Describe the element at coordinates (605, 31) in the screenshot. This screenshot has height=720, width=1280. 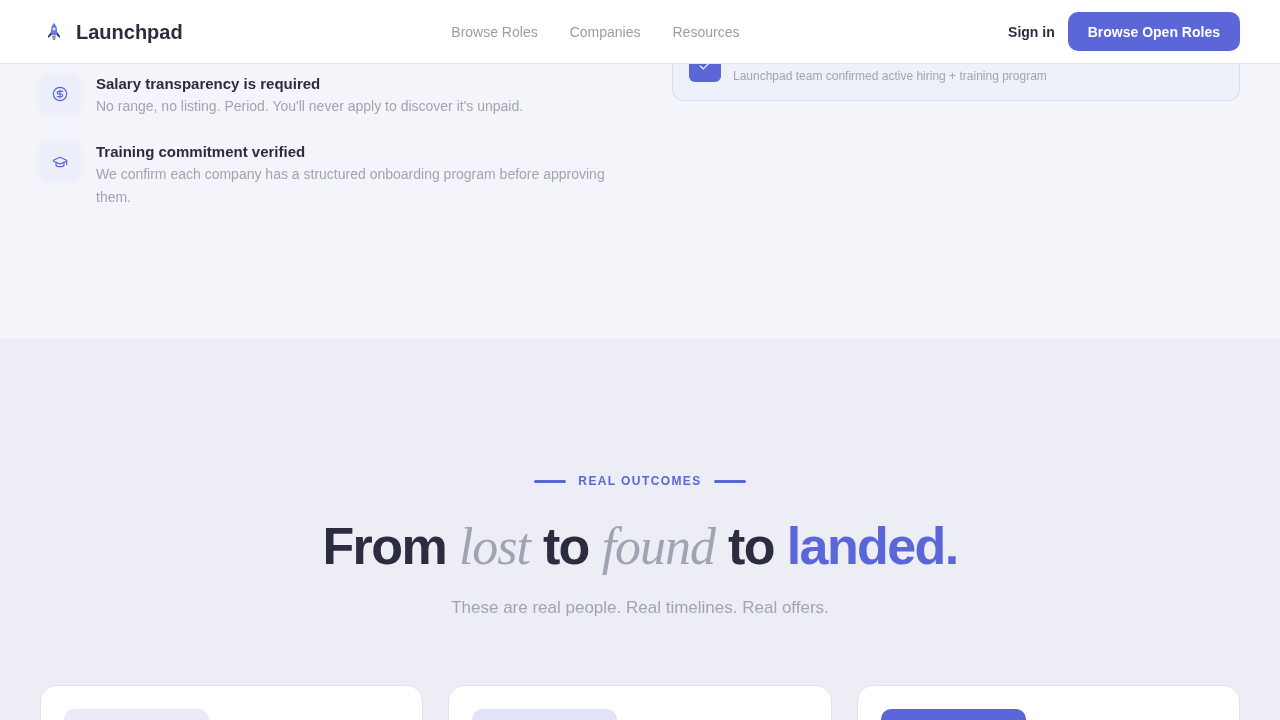
I see `nav-link: Companies` at that location.